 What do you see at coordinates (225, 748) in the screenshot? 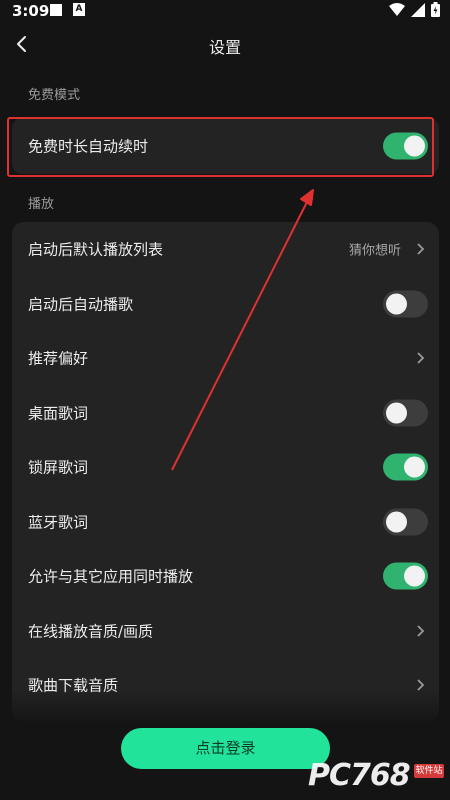
I see `login-button: 点击登录` at bounding box center [225, 748].